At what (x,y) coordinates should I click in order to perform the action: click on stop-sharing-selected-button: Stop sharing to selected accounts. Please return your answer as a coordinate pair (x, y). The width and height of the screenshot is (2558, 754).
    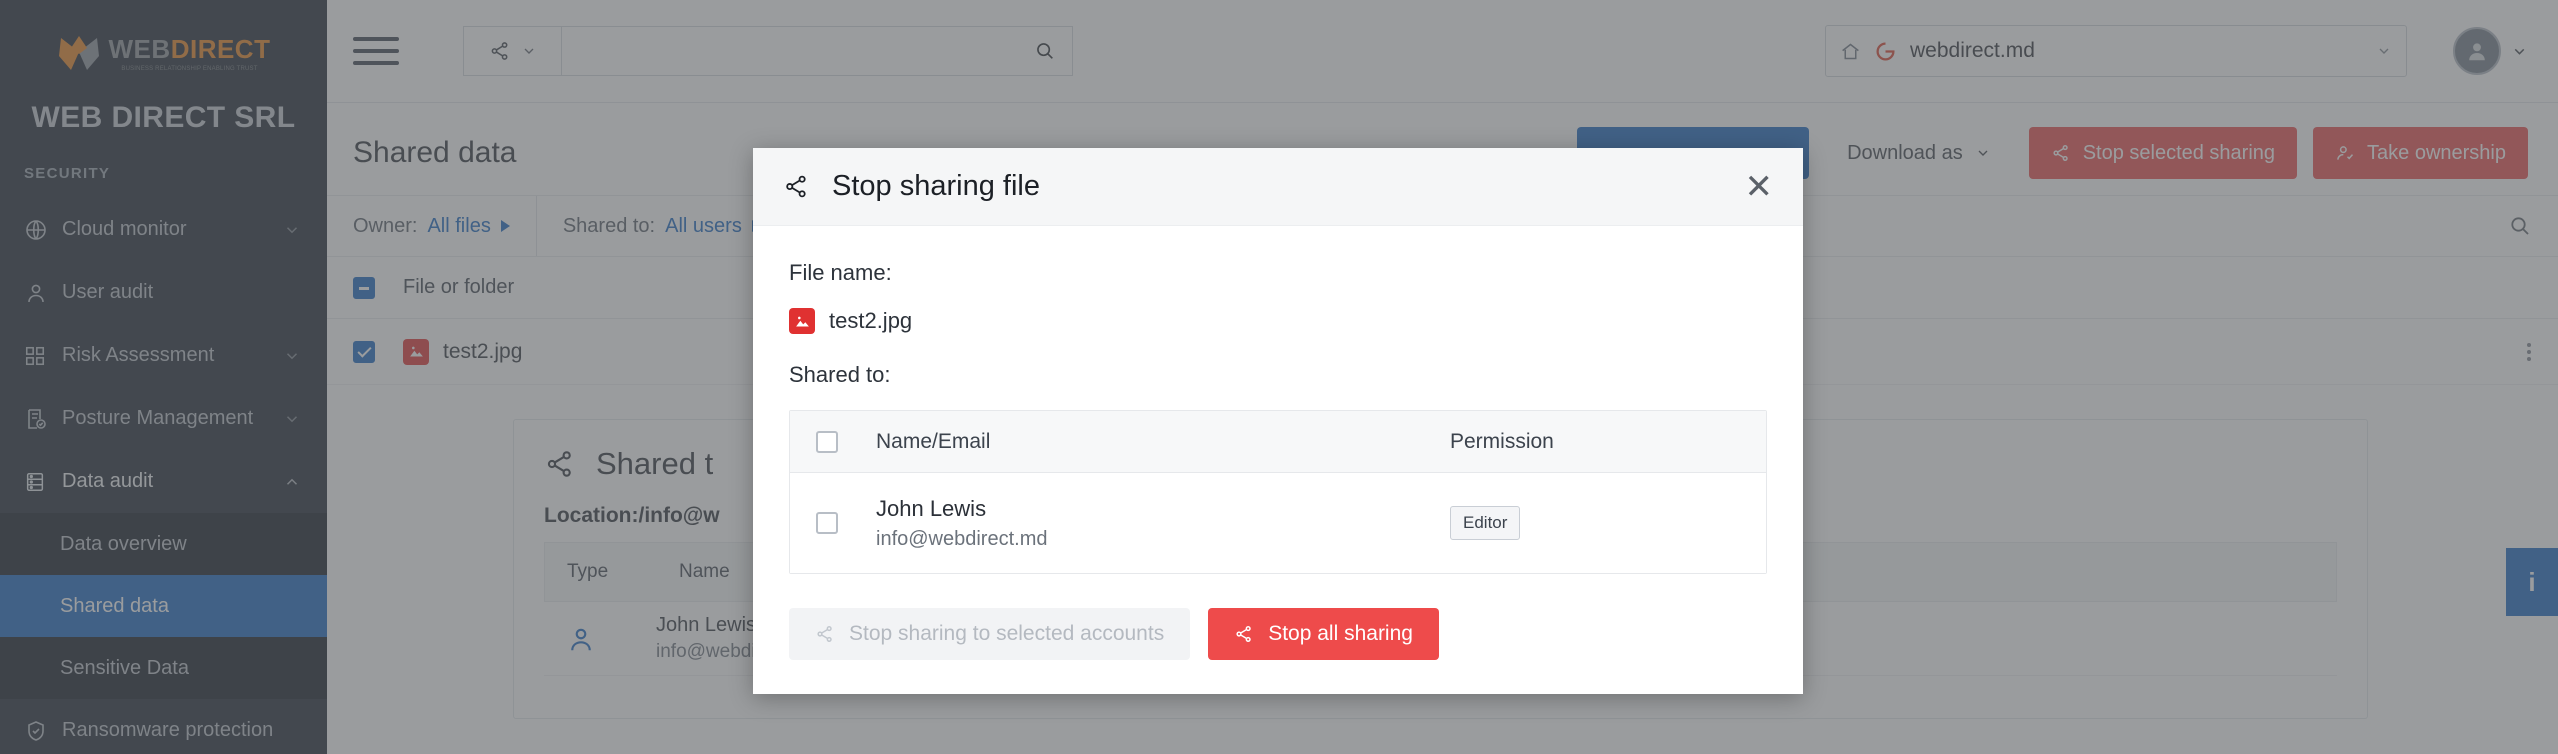
    Looking at the image, I should click on (990, 634).